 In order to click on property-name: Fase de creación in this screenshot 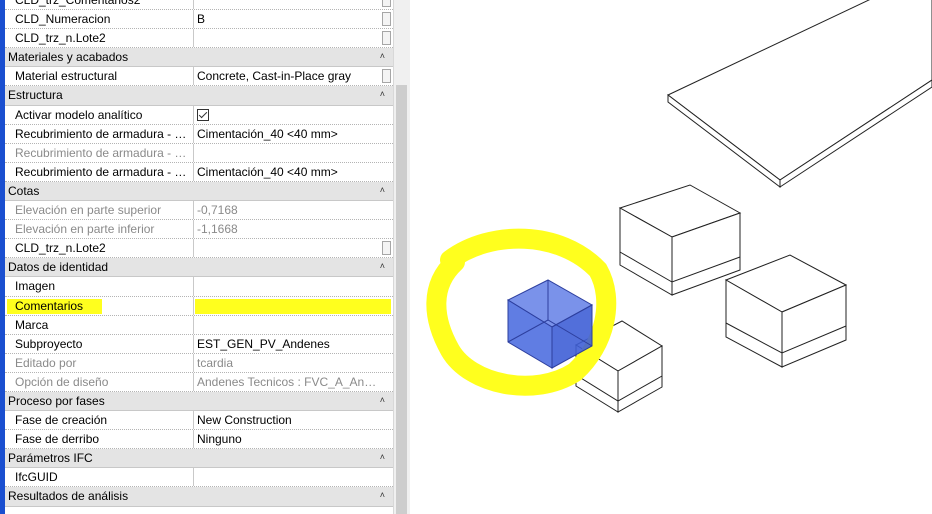, I will do `click(99, 420)`.